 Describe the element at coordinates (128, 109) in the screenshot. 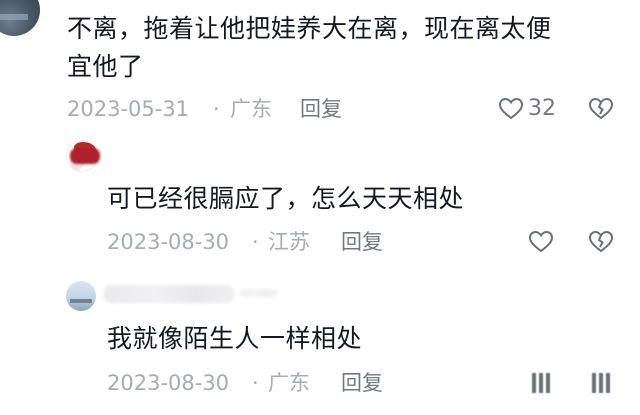

I see `comment-date: 2023-05-31` at that location.